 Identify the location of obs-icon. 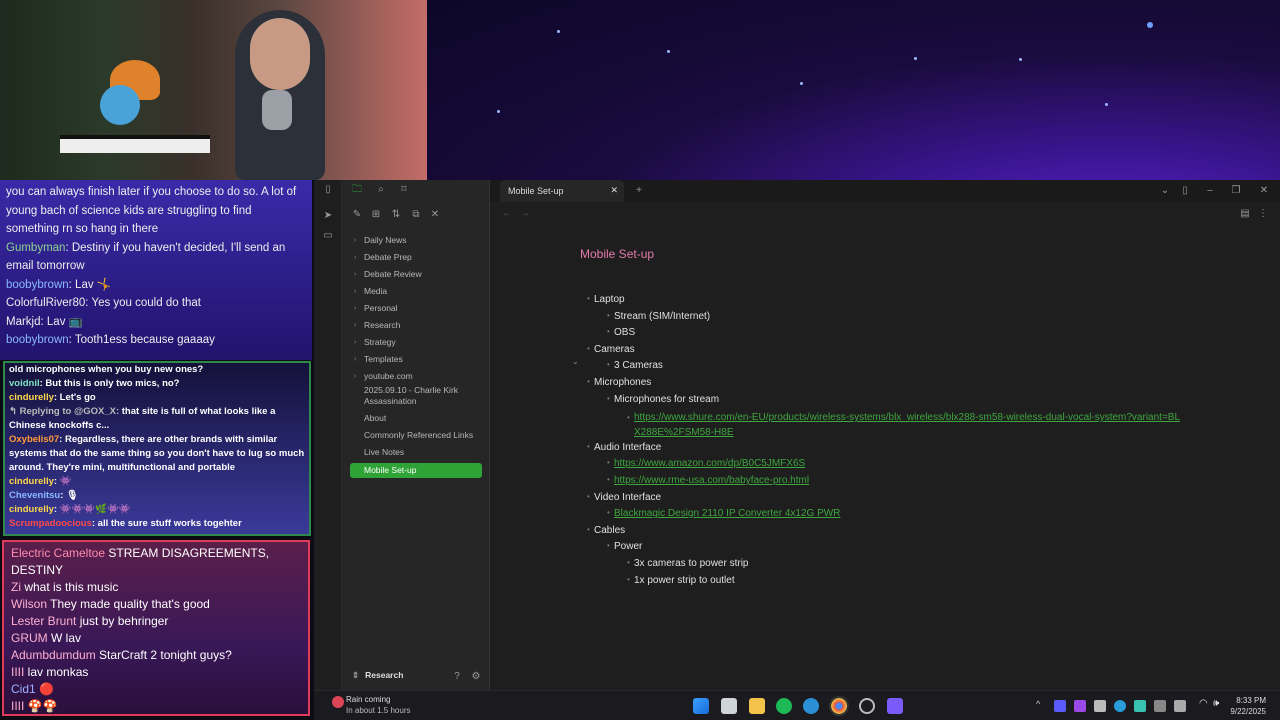
(867, 706).